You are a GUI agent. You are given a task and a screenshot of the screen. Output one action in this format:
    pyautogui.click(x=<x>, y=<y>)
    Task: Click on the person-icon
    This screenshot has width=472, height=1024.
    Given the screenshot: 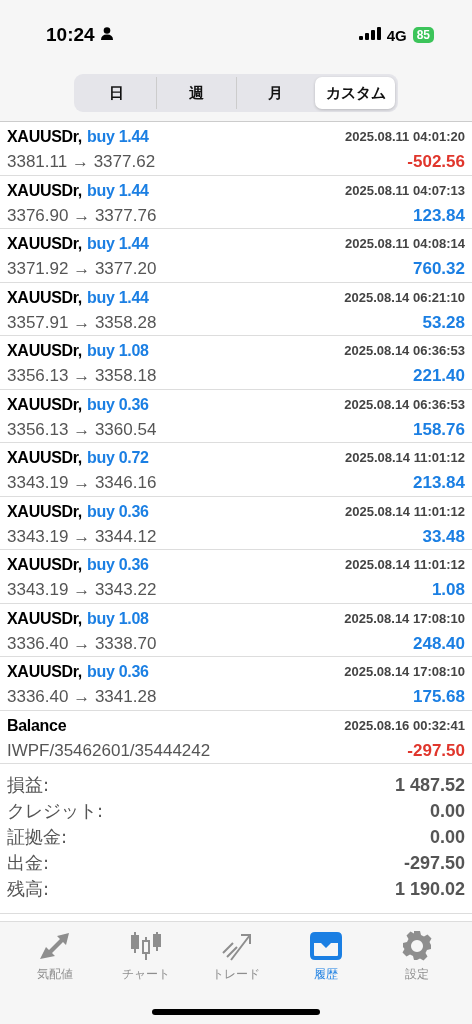 What is the action you would take?
    pyautogui.click(x=106, y=33)
    